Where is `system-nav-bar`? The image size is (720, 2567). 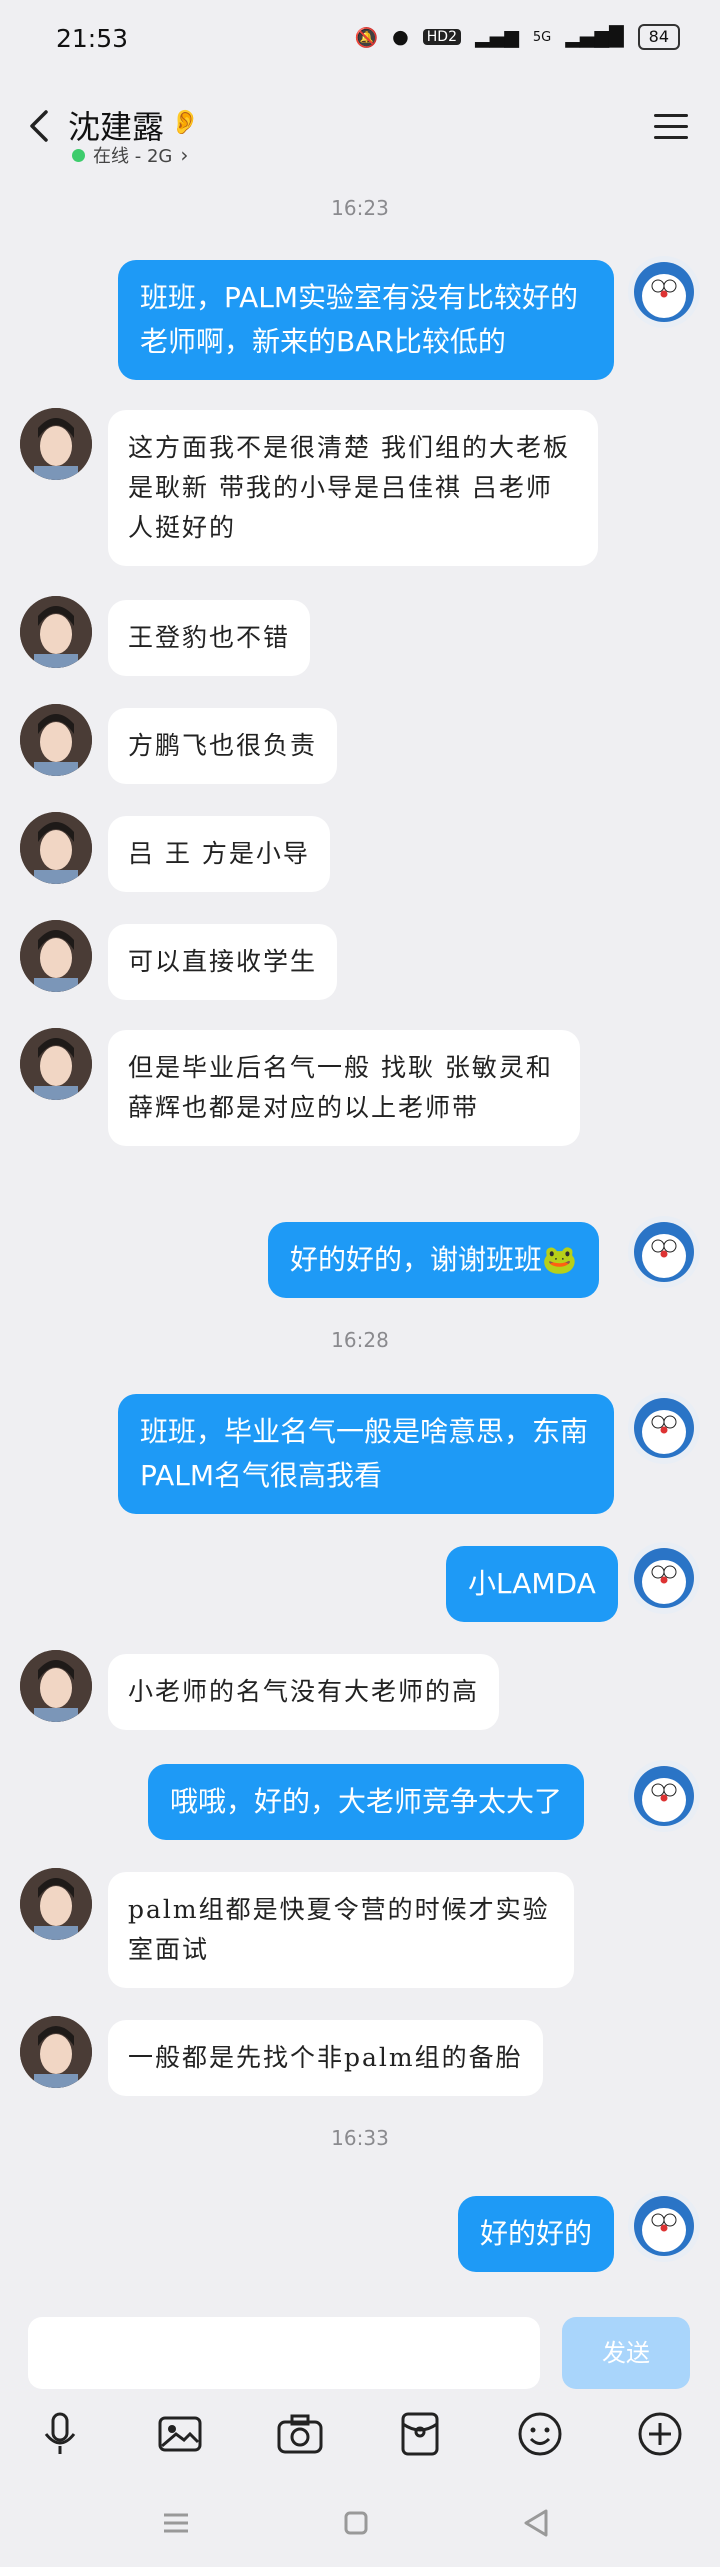 system-nav-bar is located at coordinates (360, 2522).